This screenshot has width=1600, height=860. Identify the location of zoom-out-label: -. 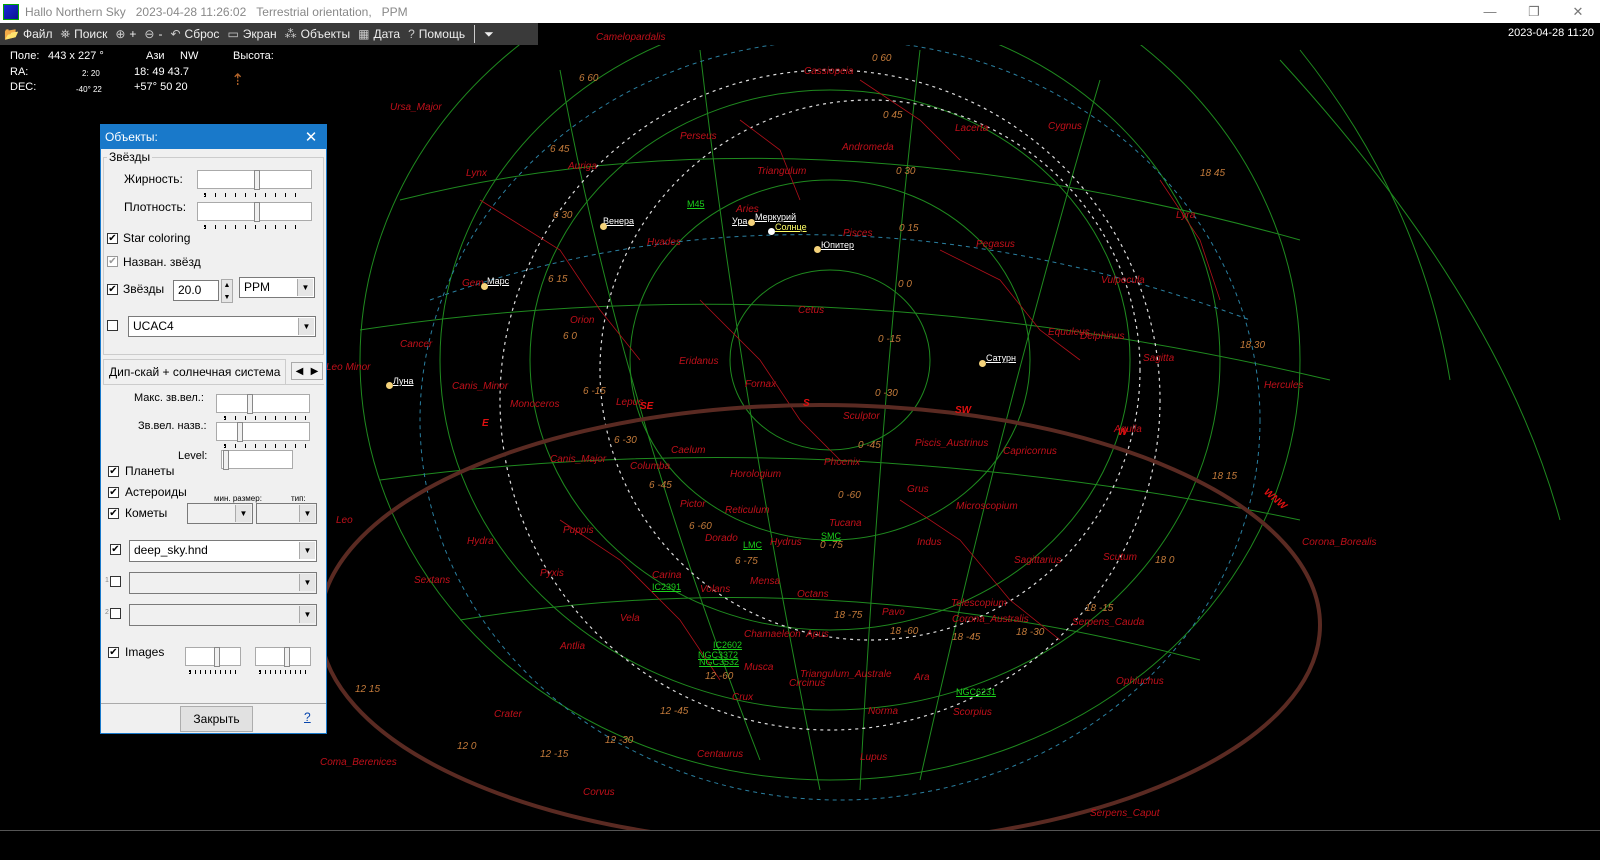
(160, 34).